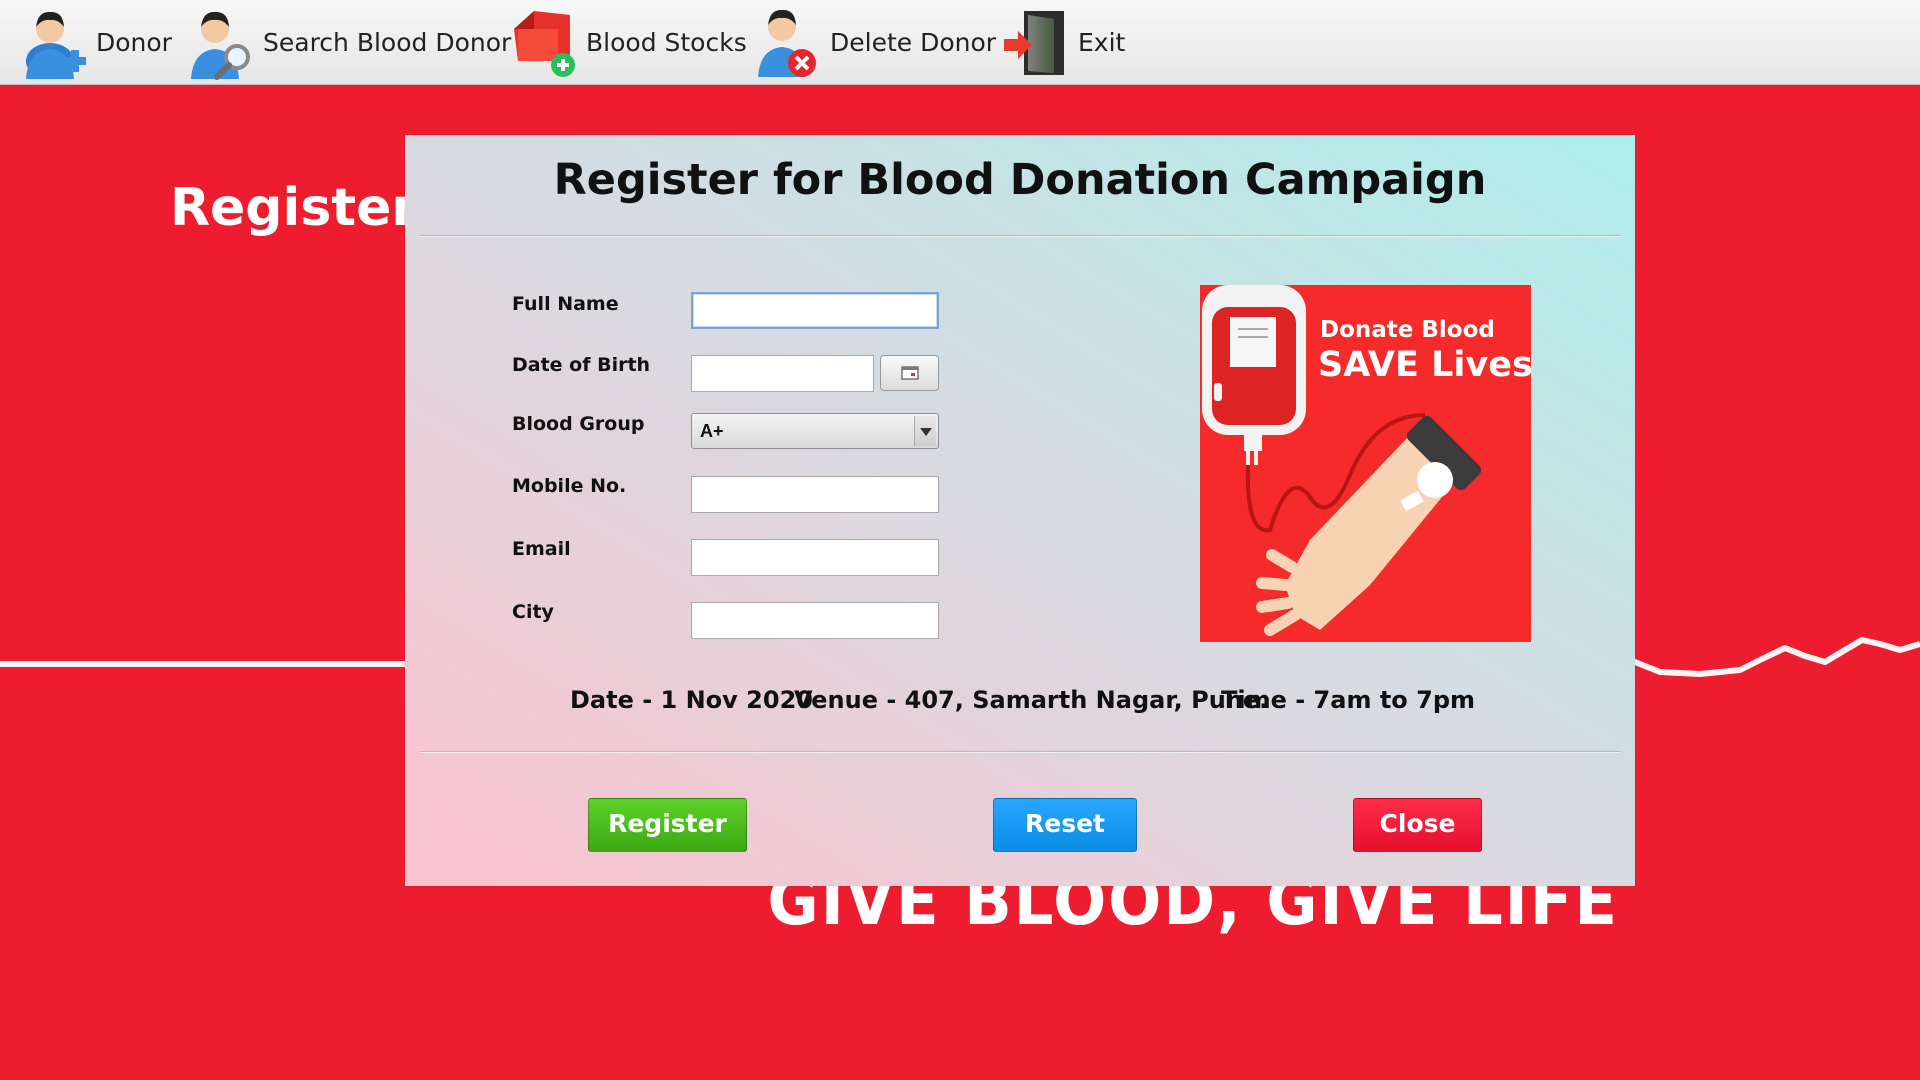  I want to click on email-input, so click(815, 557).